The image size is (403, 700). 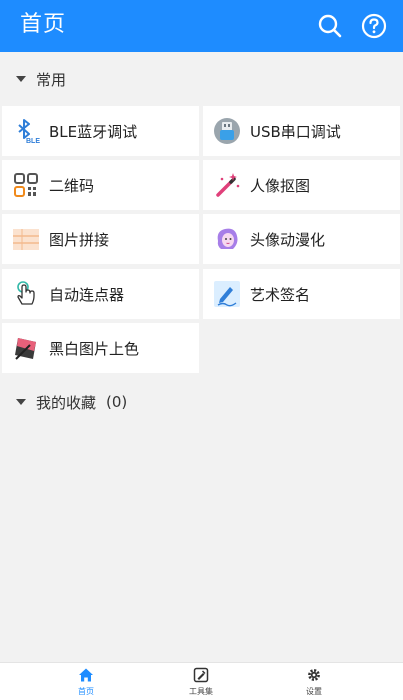 I want to click on tool-label: 艺术签名, so click(x=280, y=294).